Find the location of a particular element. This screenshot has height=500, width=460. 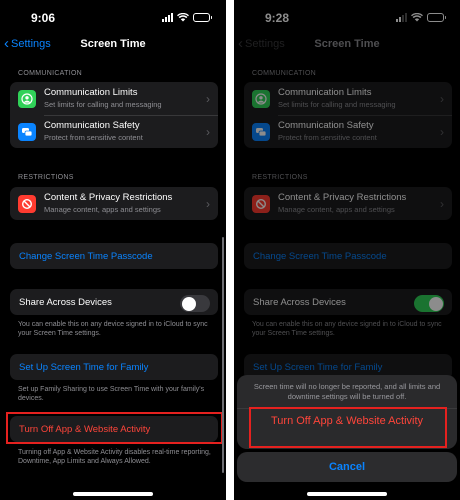

navigation-bar: ‹ Settings Screen Time is located at coordinates (113, 45).